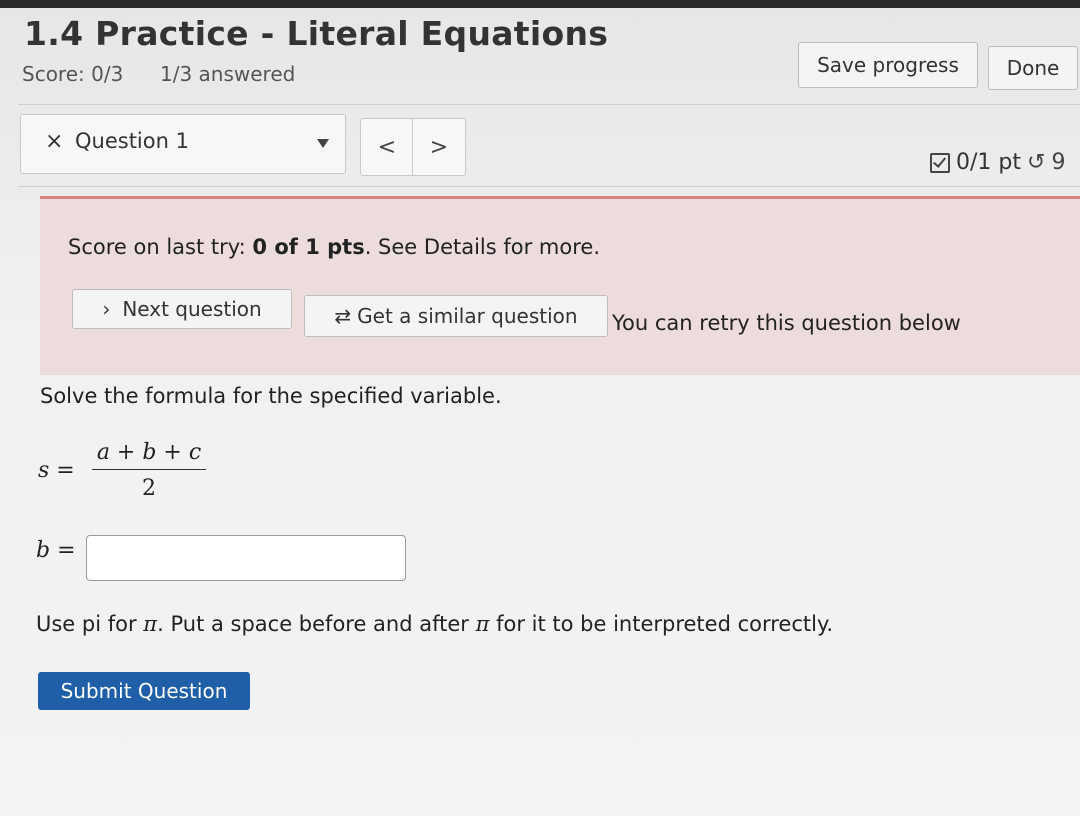  I want to click on formula-fraction: a + b + c 2, so click(149, 470).